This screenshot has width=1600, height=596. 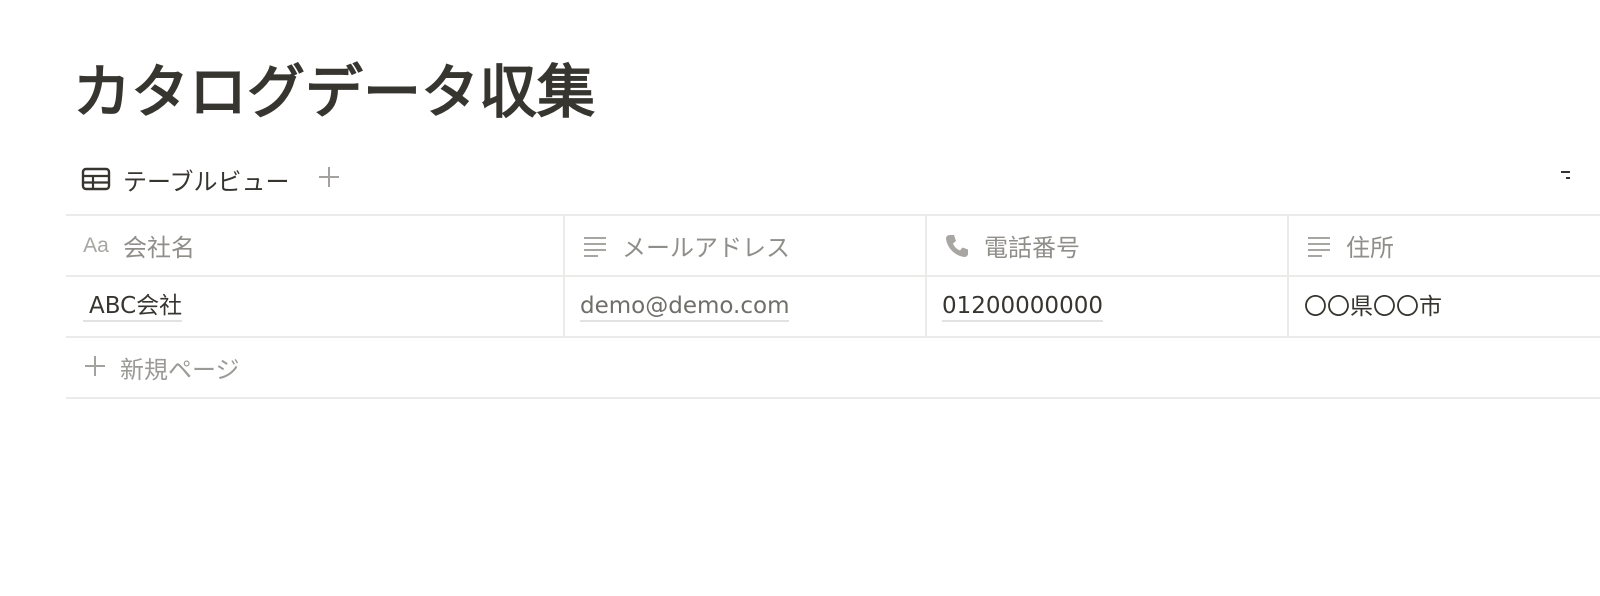 What do you see at coordinates (1108, 306) in the screenshot?
I see `cell-phone: 01200000000` at bounding box center [1108, 306].